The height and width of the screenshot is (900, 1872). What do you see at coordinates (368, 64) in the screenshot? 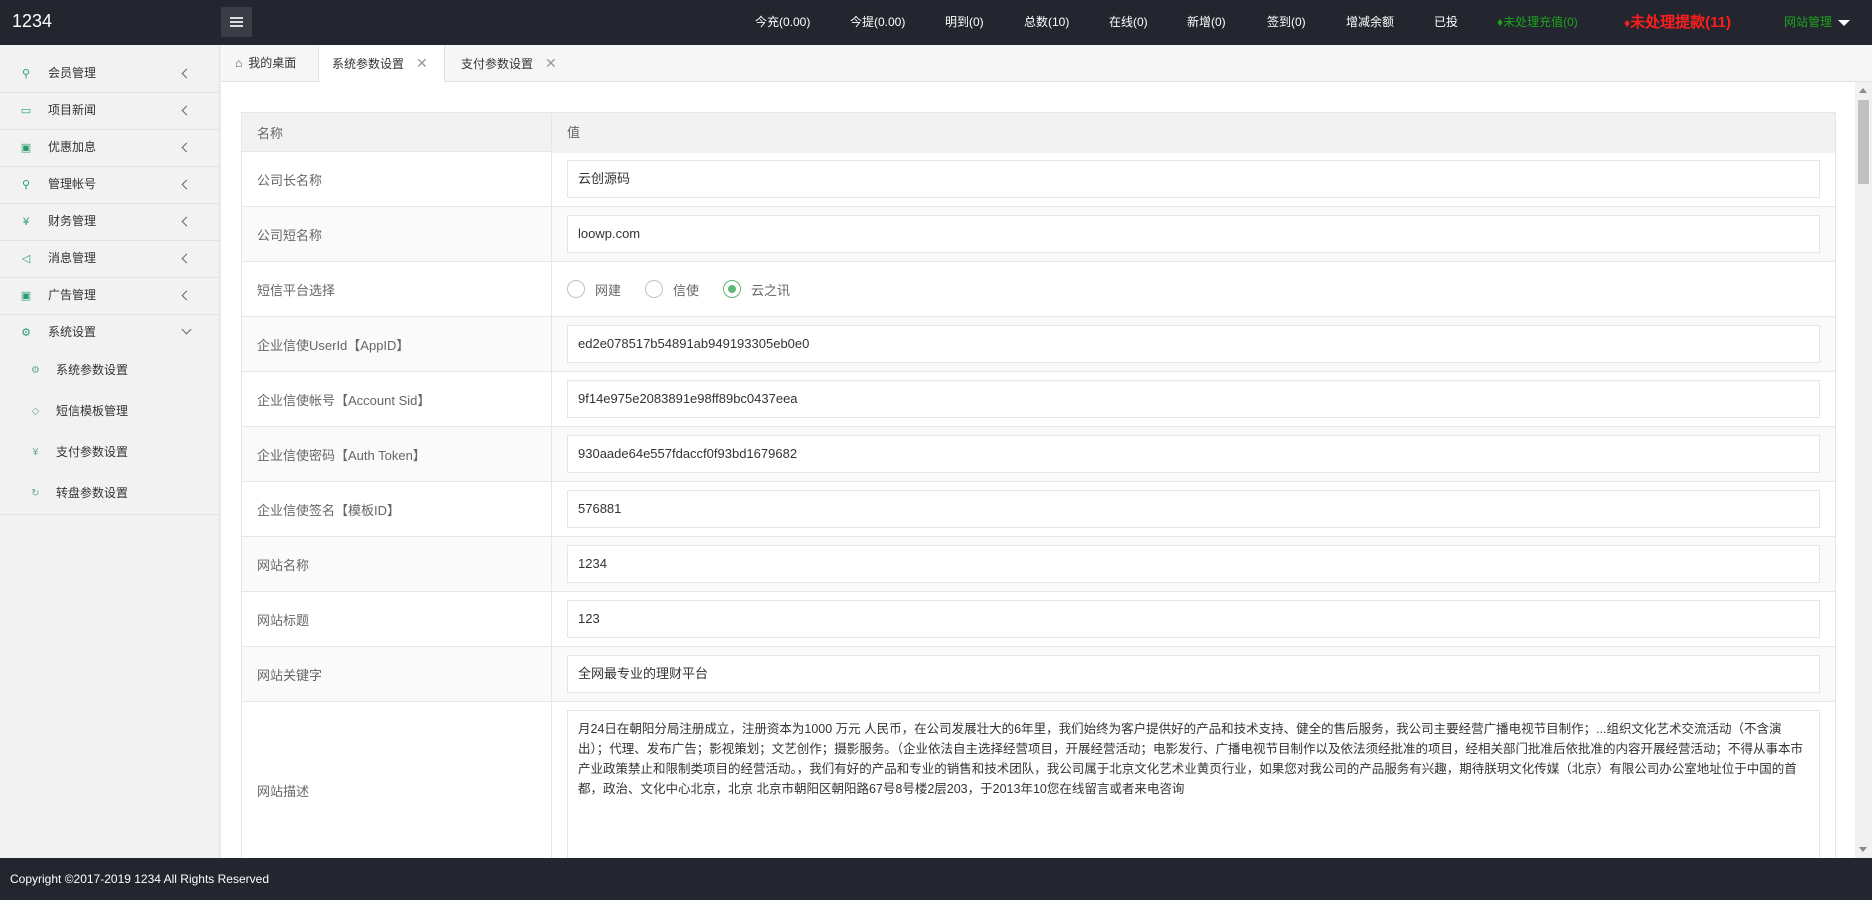
I see `tab-label: 系统参数设置` at bounding box center [368, 64].